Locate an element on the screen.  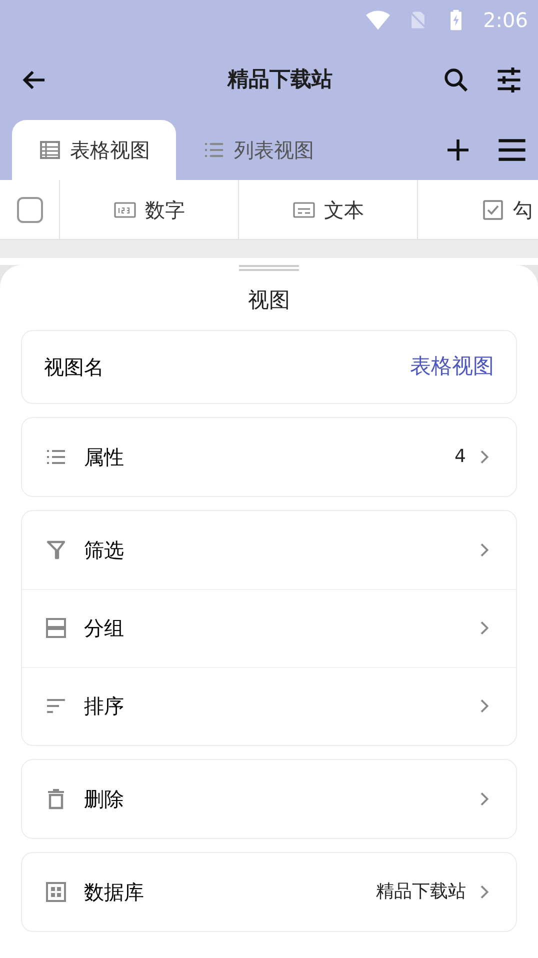
settings-row: 属性 4 is located at coordinates (269, 457).